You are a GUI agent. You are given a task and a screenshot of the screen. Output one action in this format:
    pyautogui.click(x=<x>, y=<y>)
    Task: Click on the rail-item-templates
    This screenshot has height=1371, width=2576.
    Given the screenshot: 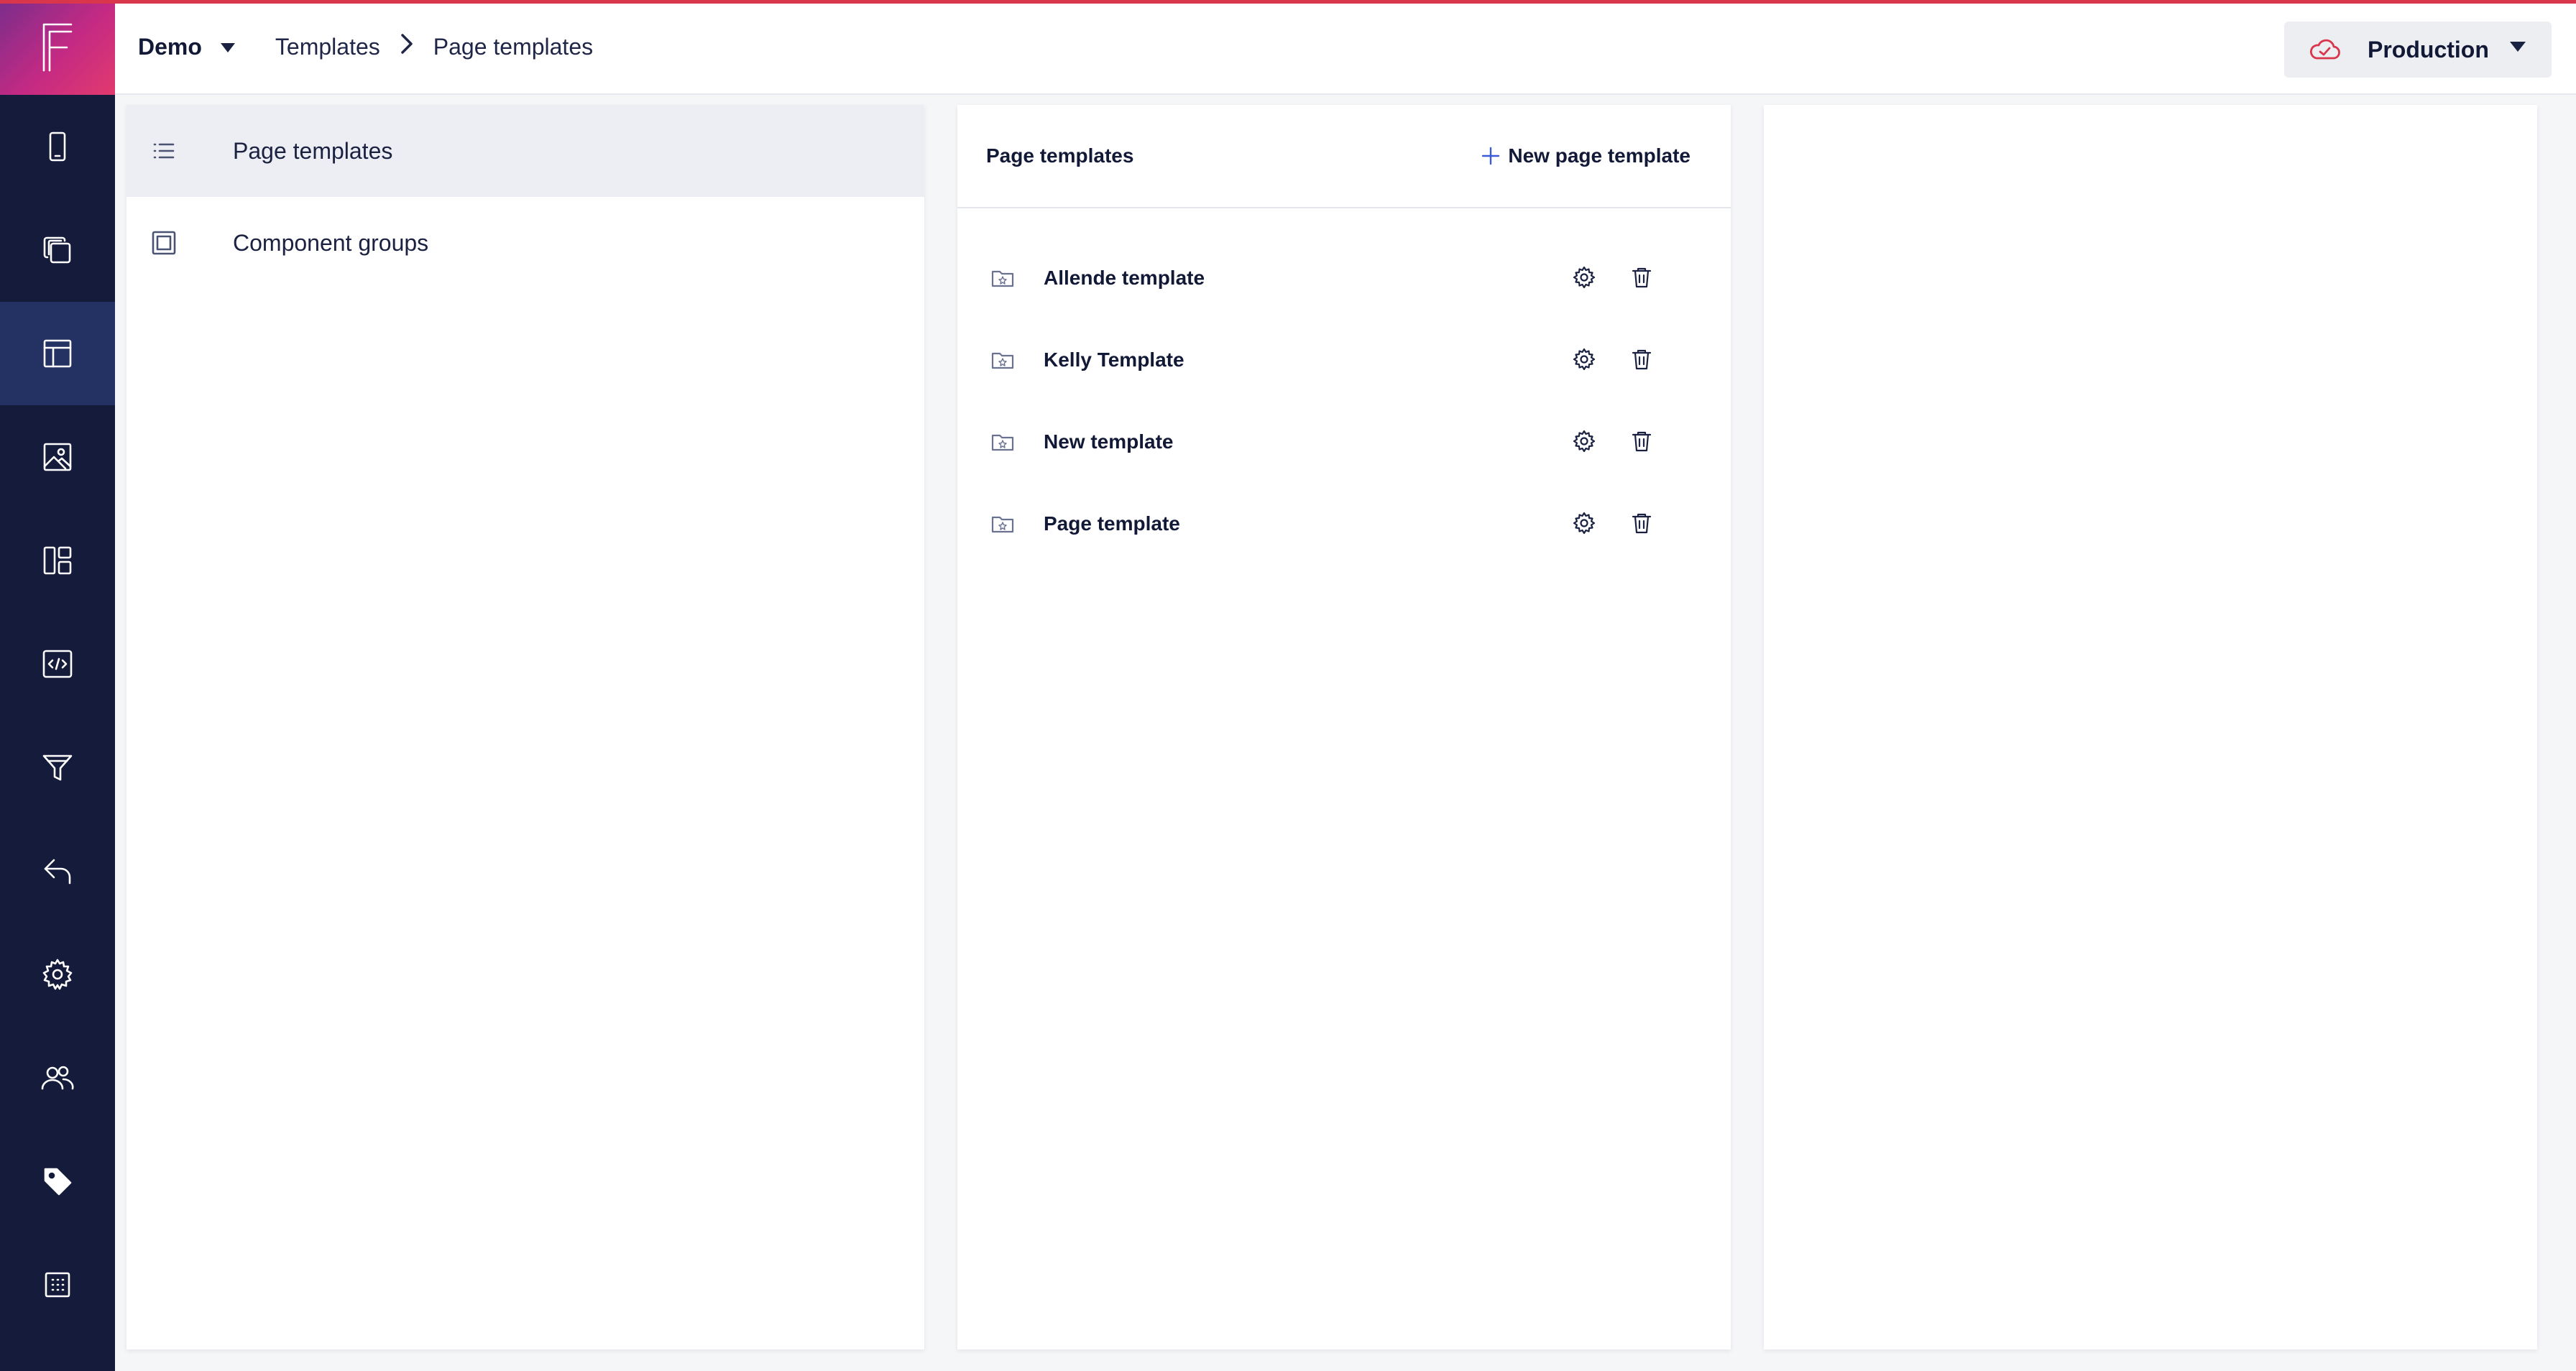 What is the action you would take?
    pyautogui.click(x=57, y=353)
    